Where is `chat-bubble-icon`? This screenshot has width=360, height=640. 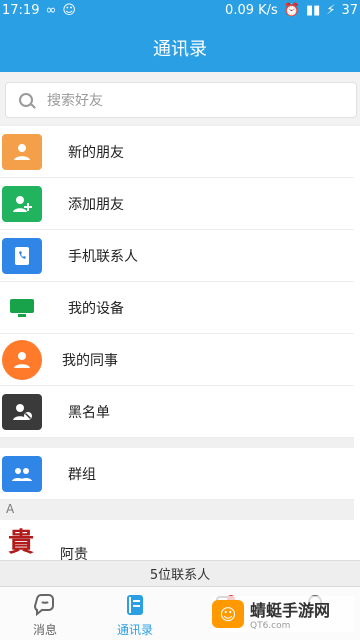
chat-bubble-icon is located at coordinates (45, 605).